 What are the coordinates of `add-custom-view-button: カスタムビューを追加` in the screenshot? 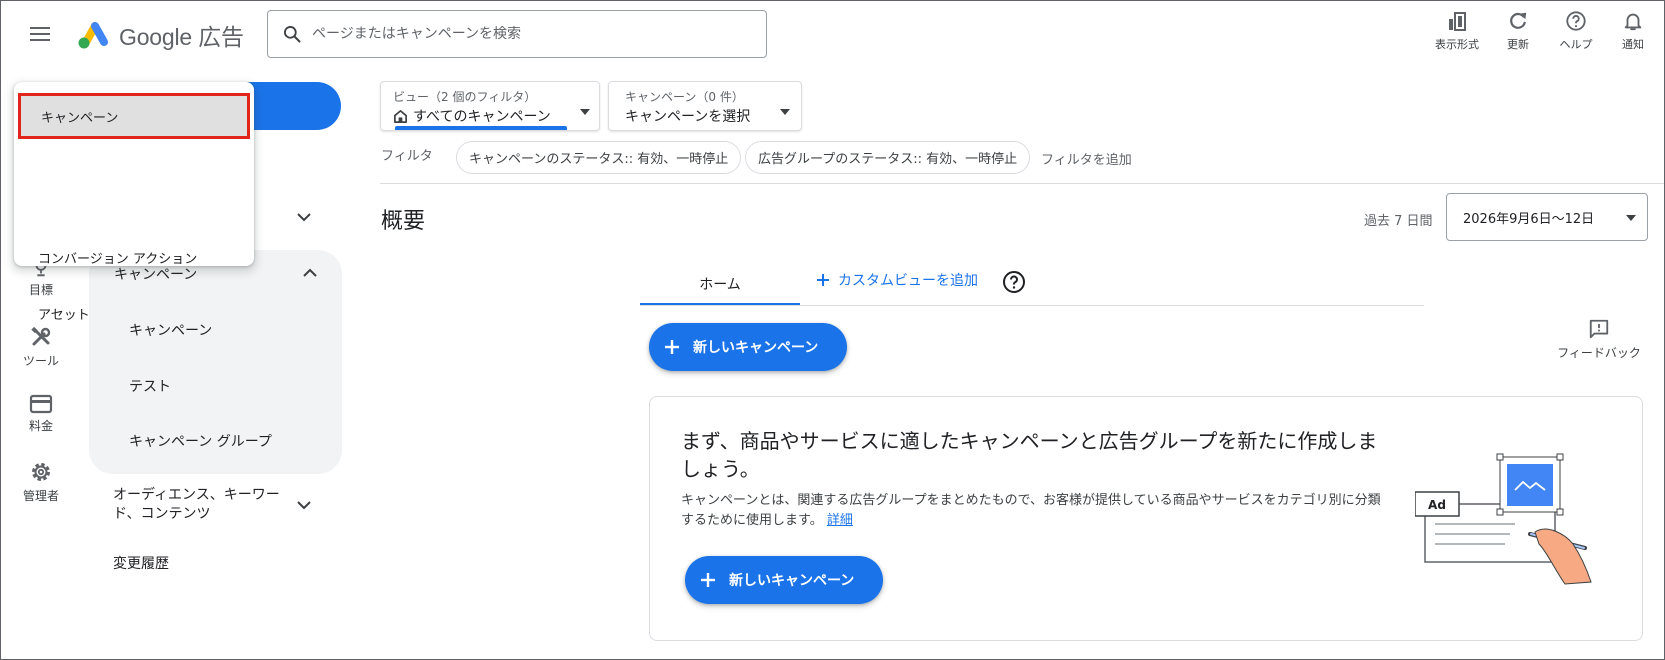 It's located at (897, 280).